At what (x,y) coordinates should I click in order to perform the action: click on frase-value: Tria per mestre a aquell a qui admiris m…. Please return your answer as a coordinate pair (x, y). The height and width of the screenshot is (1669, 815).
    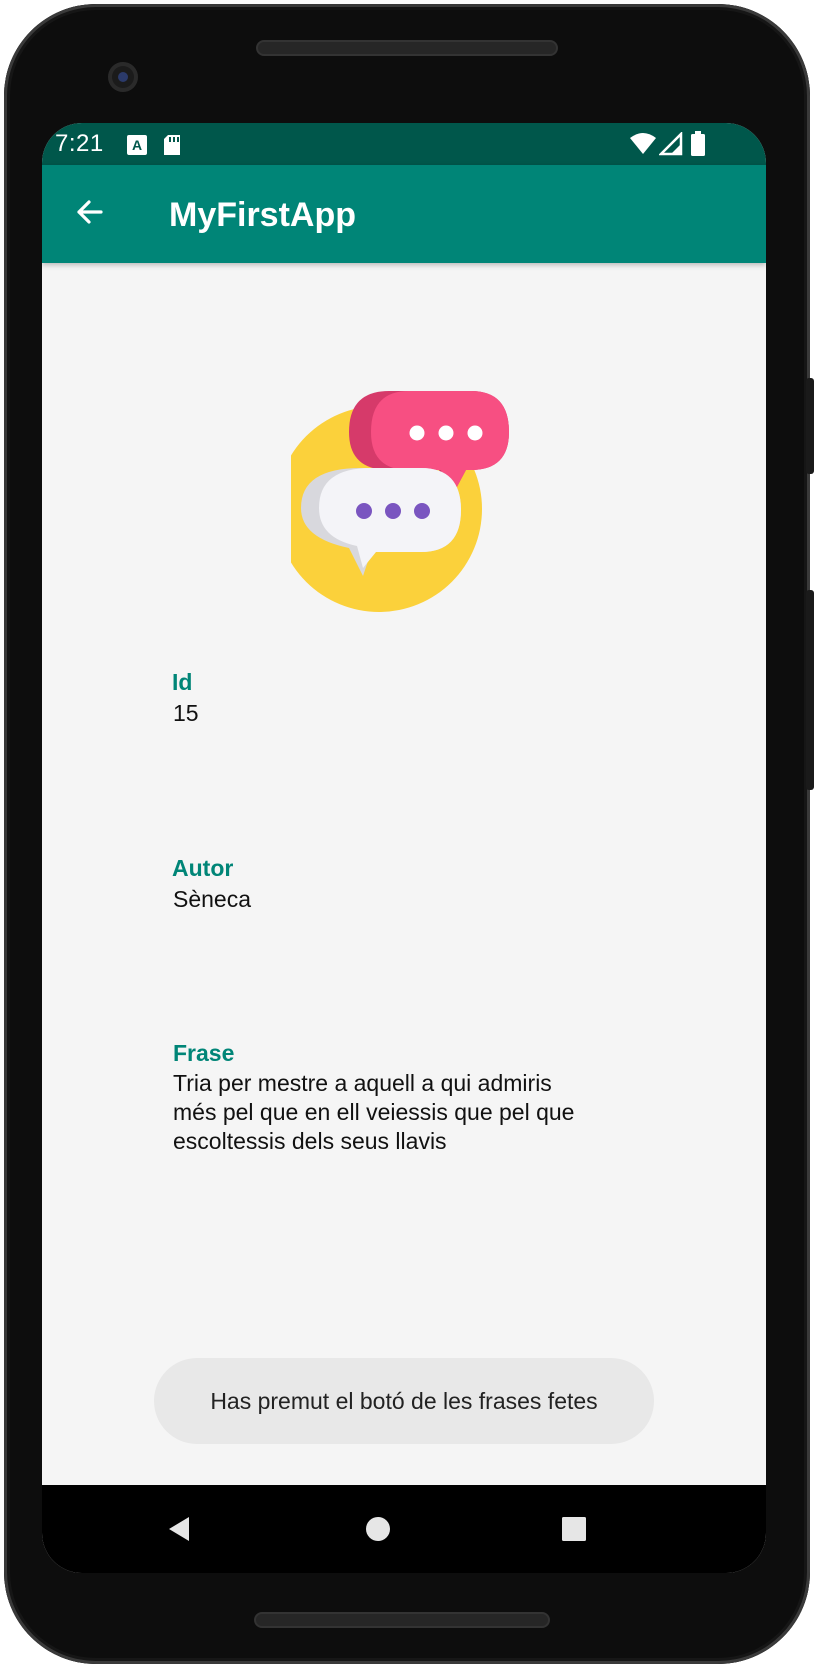
    Looking at the image, I should click on (393, 1112).